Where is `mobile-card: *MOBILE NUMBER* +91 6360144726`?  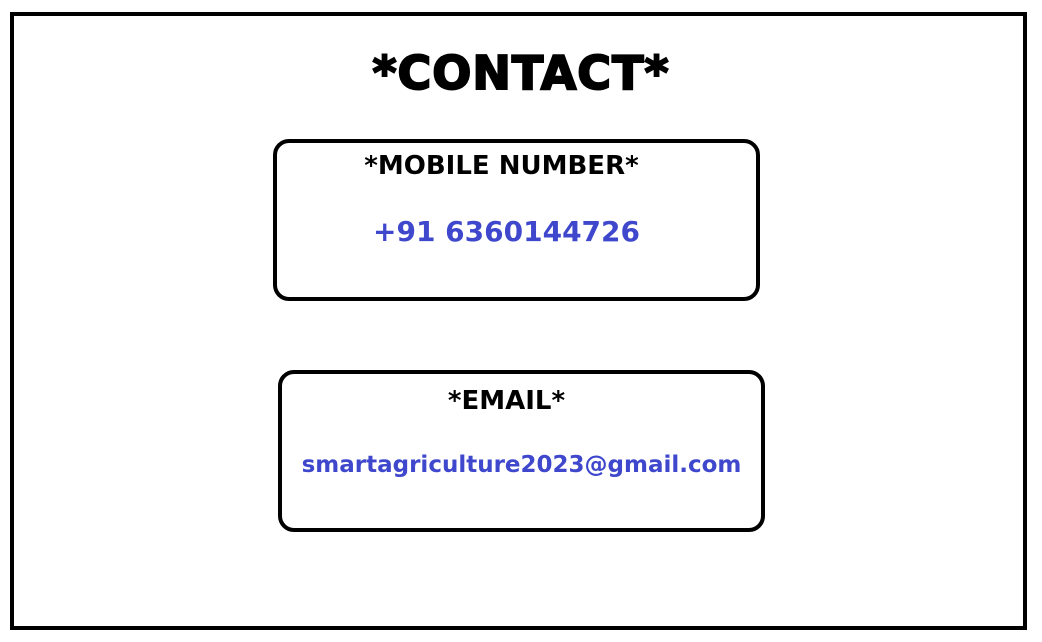
mobile-card: *MOBILE NUMBER* +91 6360144726 is located at coordinates (516, 220).